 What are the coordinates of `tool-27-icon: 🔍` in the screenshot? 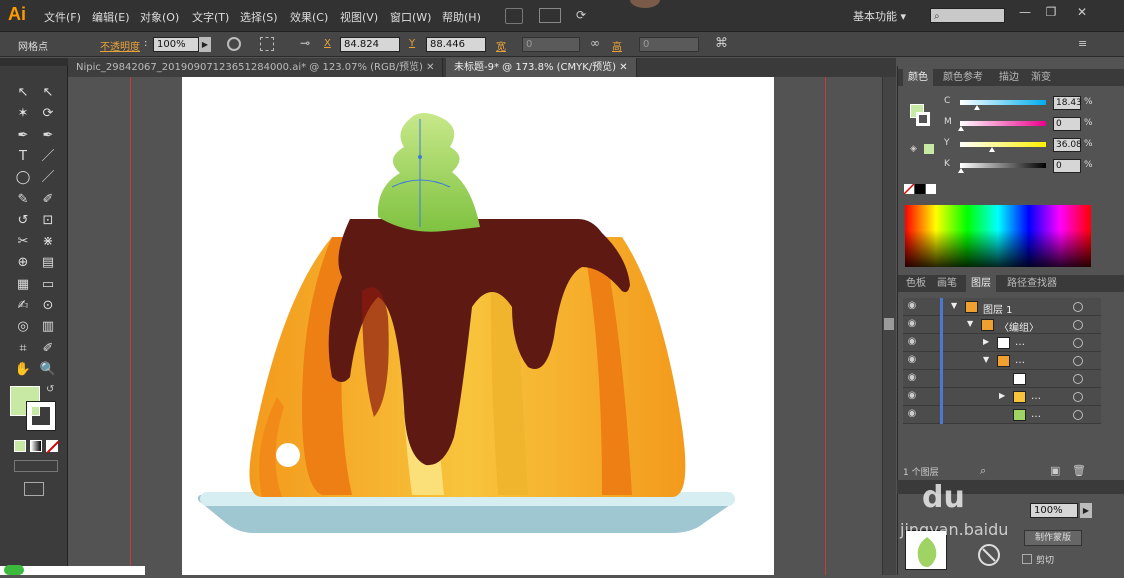 It's located at (48, 370).